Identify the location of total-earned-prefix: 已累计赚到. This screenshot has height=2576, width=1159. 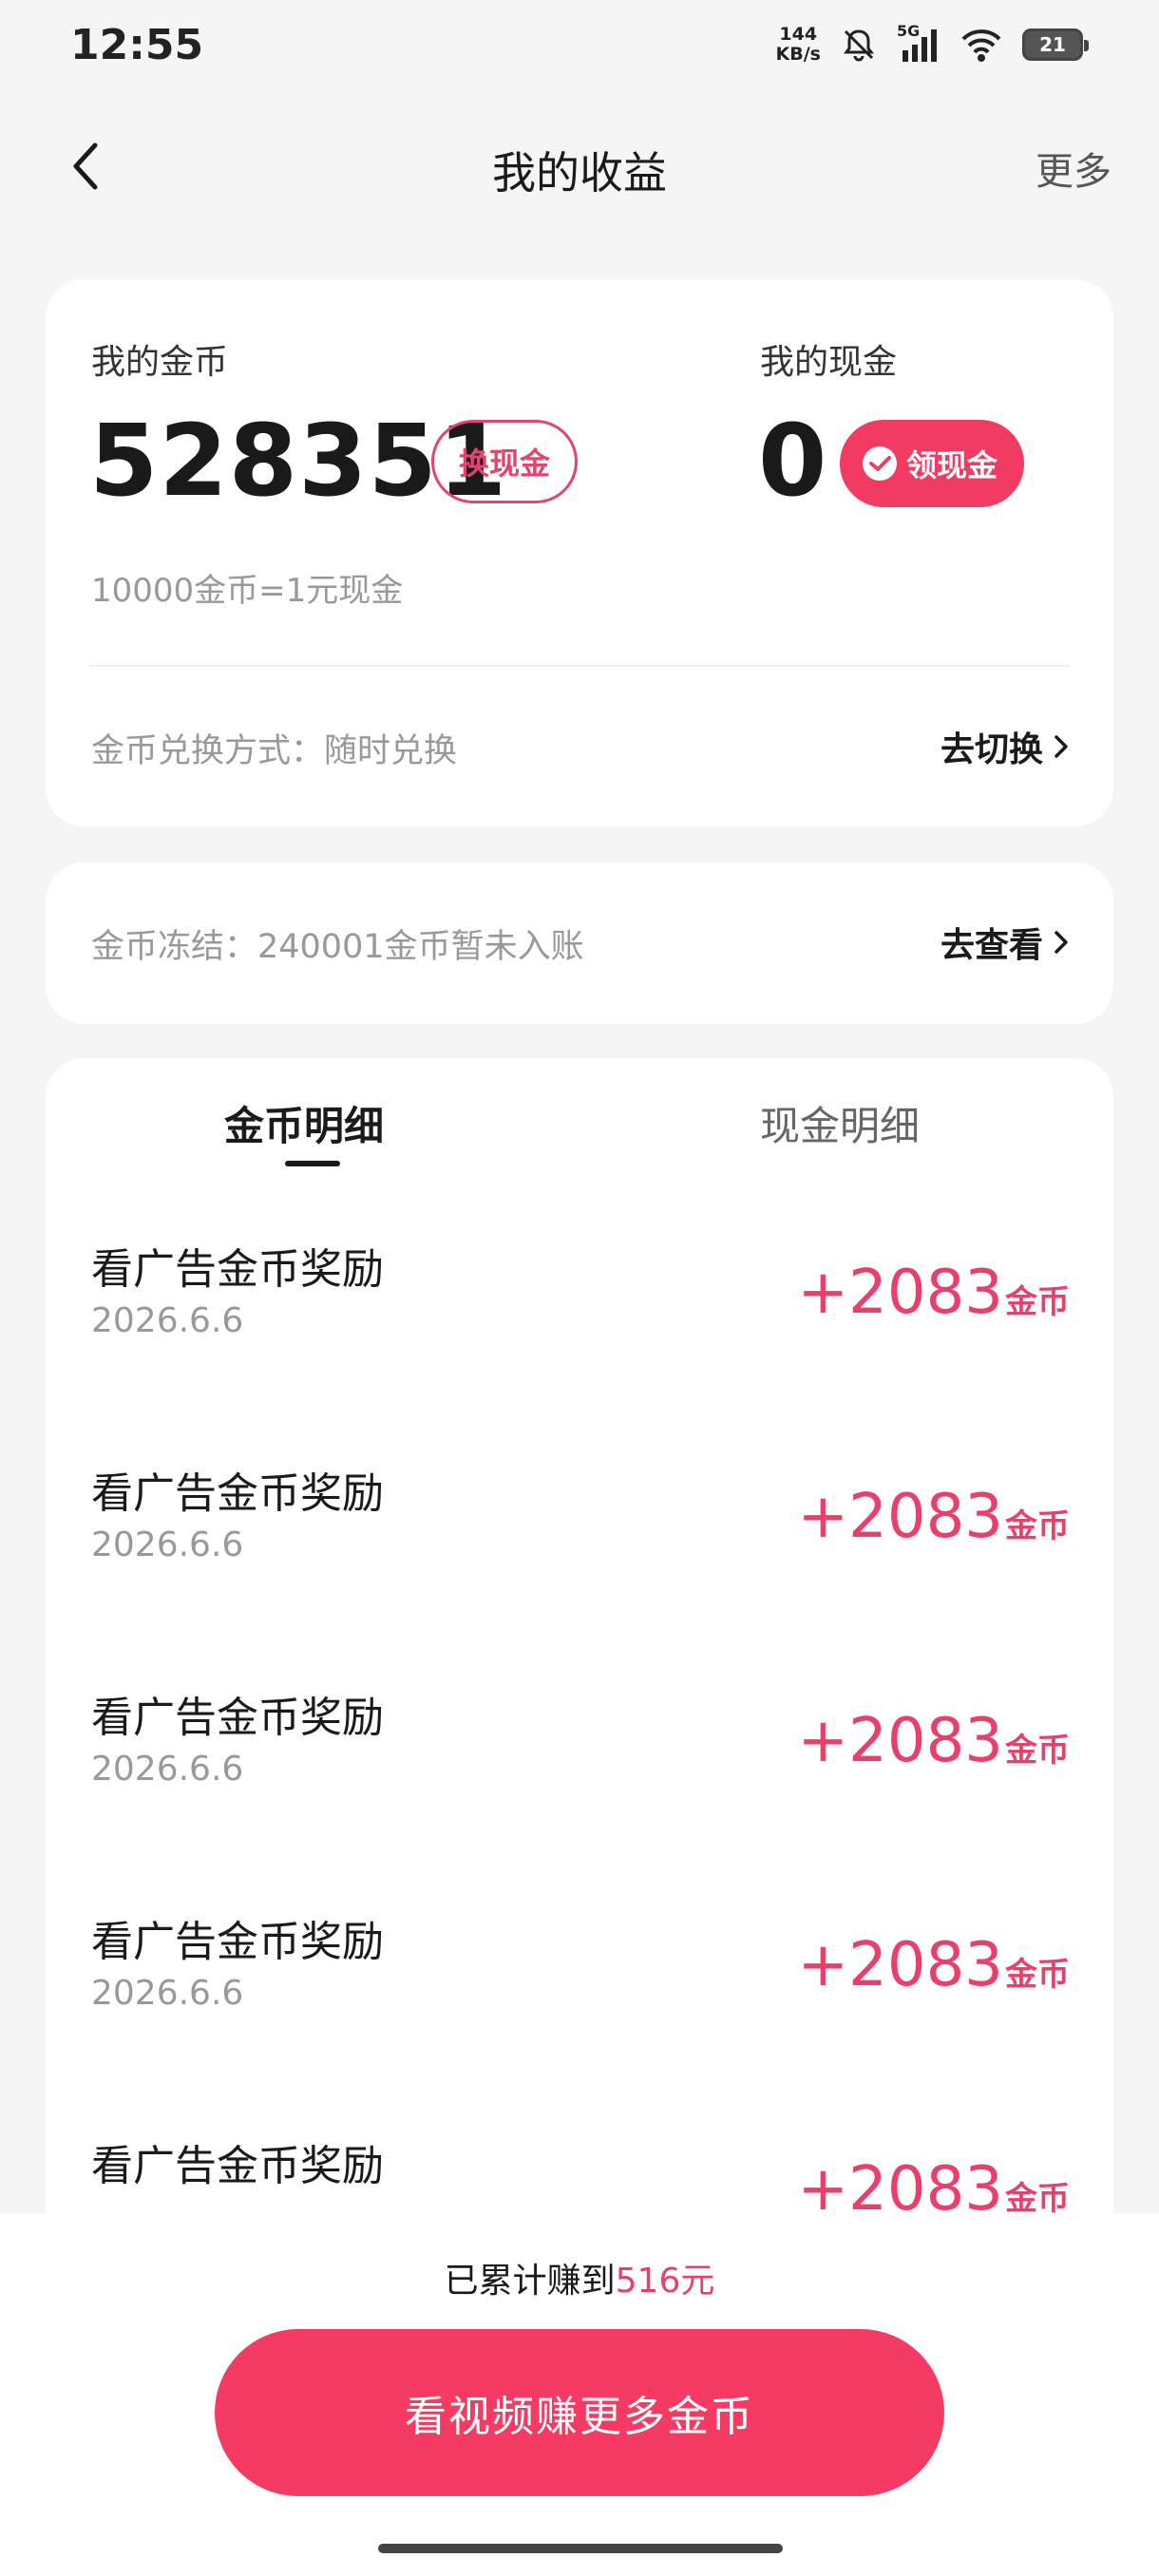
(530, 2281).